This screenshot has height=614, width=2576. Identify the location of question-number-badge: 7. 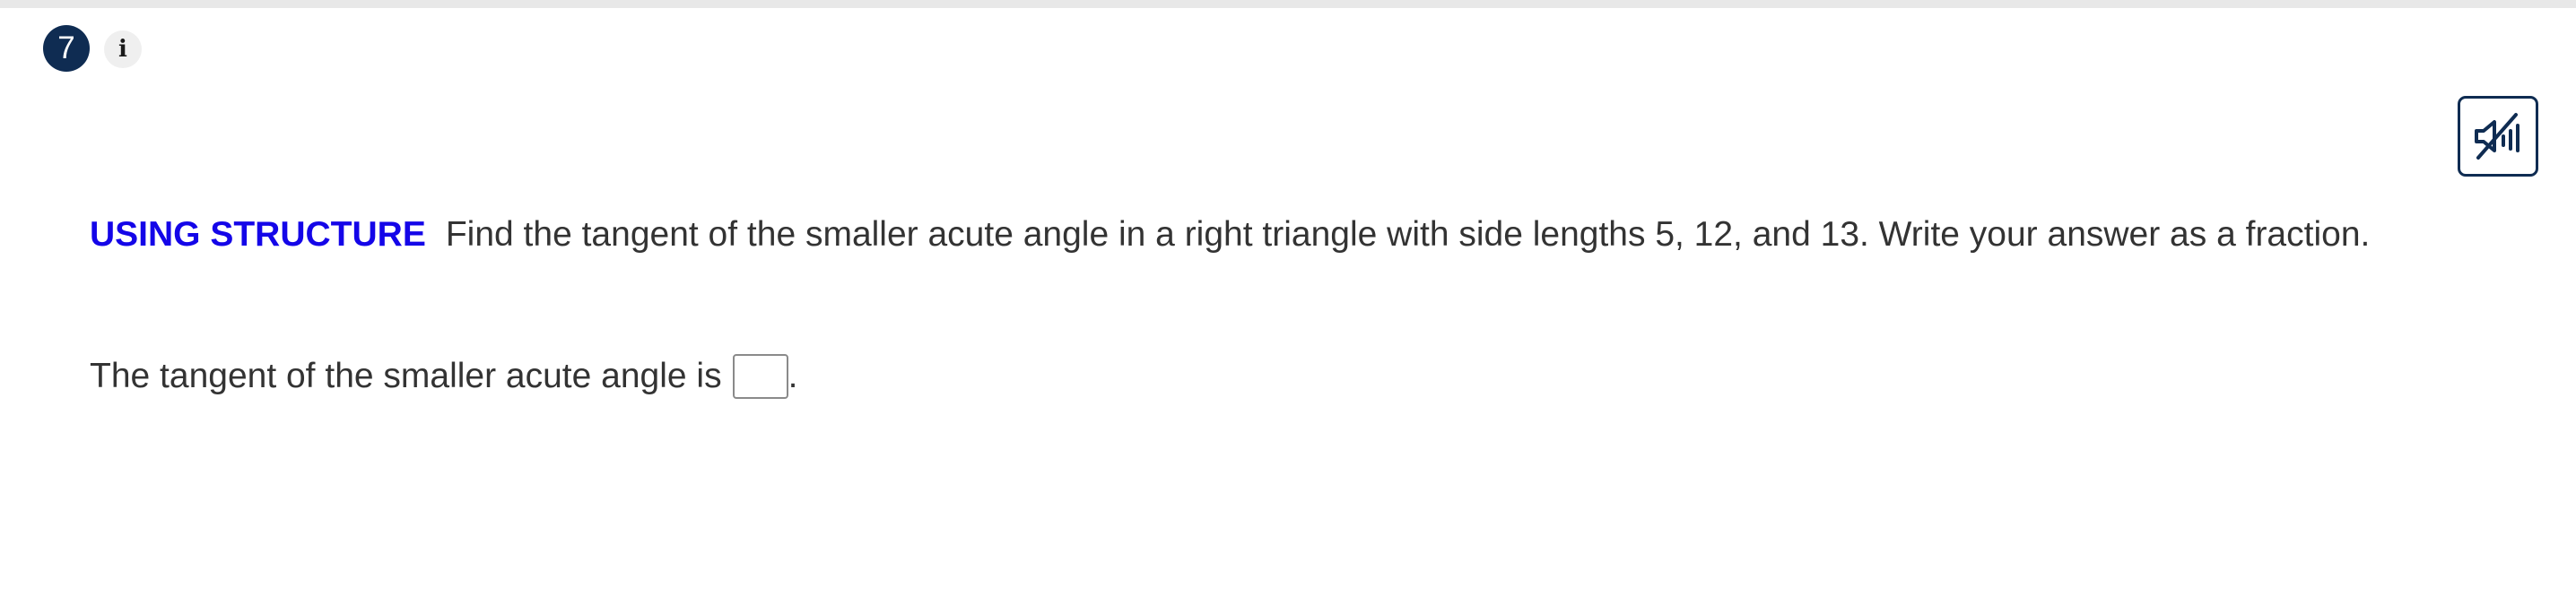
(66, 48).